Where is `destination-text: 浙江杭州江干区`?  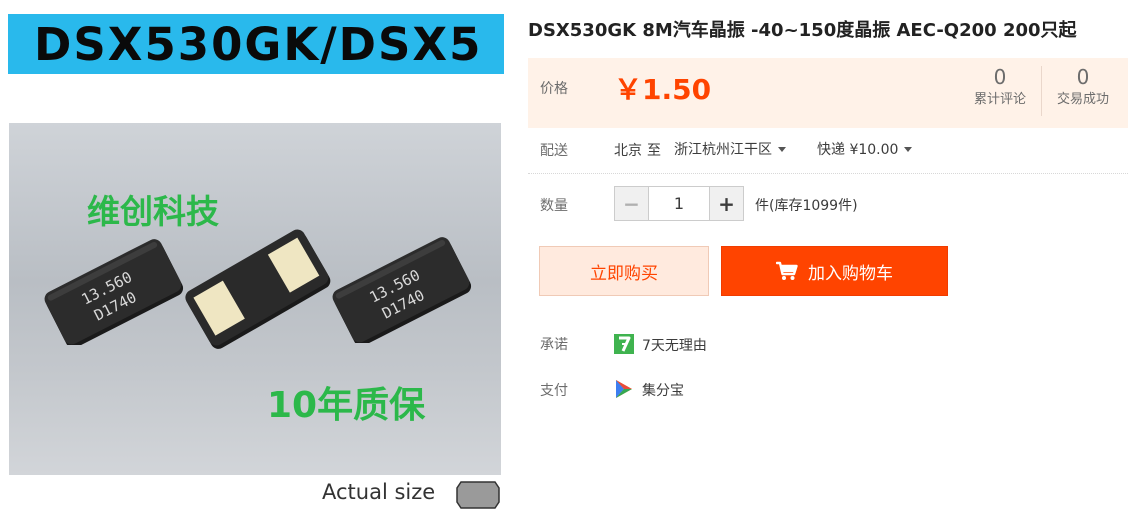 destination-text: 浙江杭州江干区 is located at coordinates (723, 150).